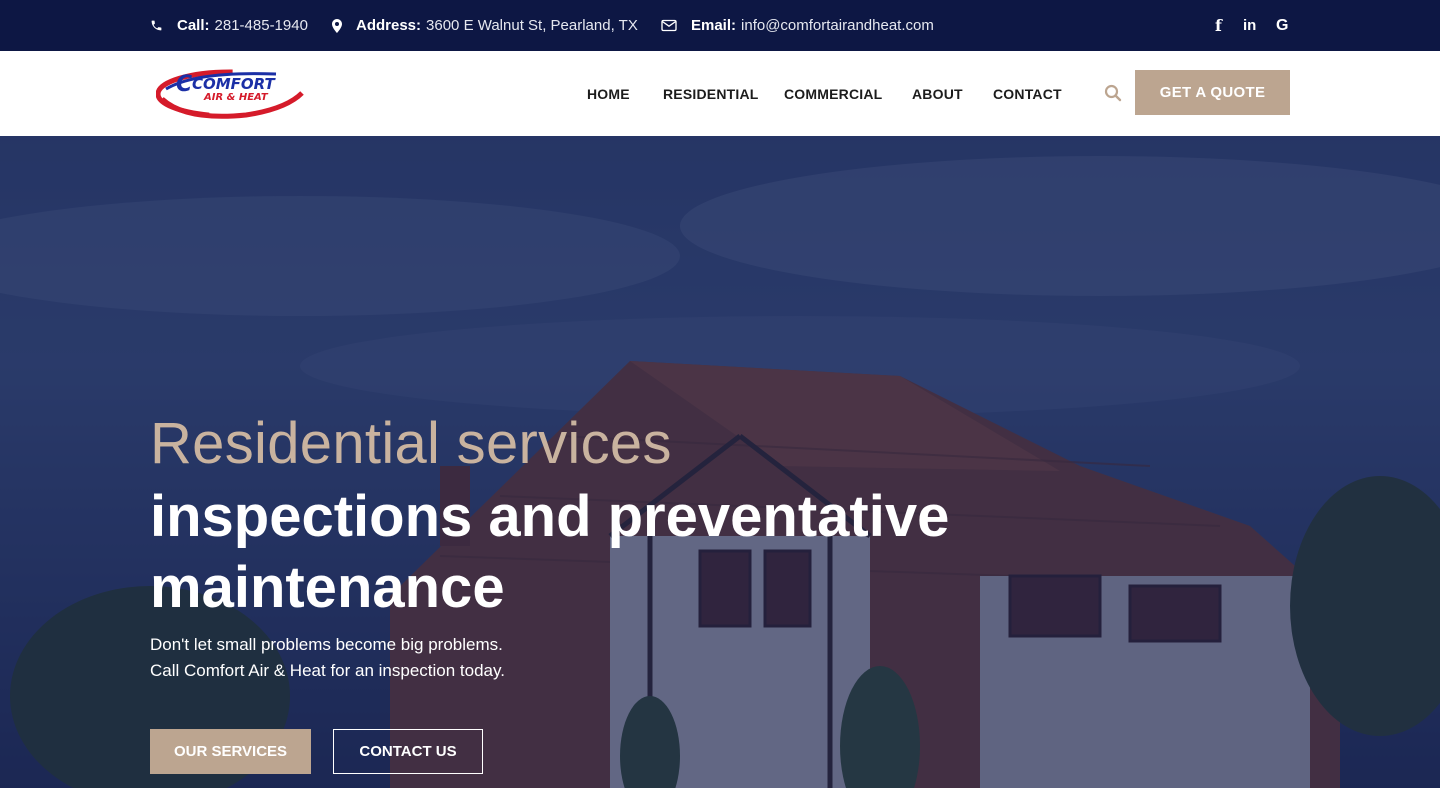 This screenshot has width=1440, height=788. Describe the element at coordinates (184, 84) in the screenshot. I see `svg-text: C` at that location.